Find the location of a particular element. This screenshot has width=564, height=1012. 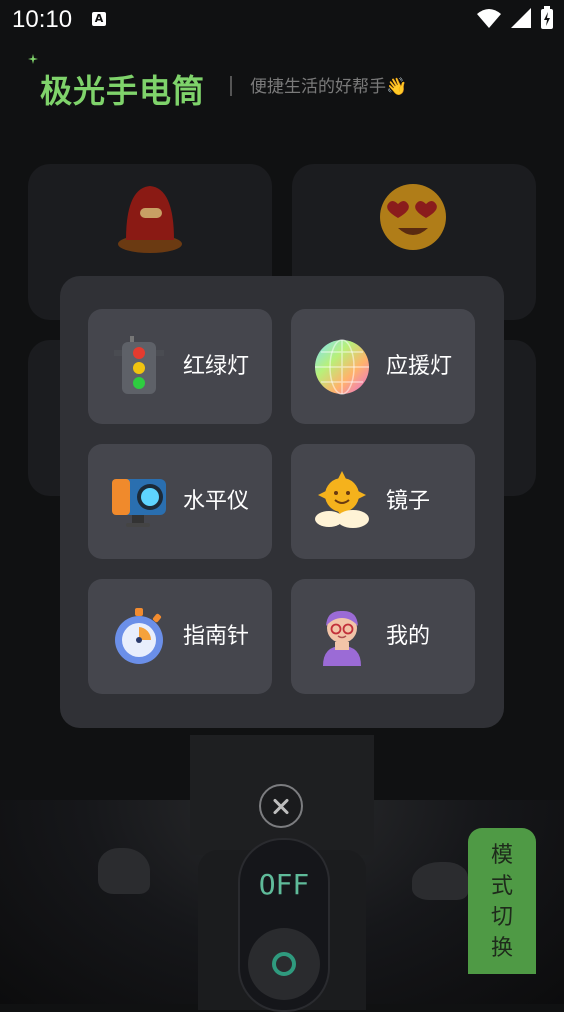

menu-item-label: 水平仪 is located at coordinates (216, 501).